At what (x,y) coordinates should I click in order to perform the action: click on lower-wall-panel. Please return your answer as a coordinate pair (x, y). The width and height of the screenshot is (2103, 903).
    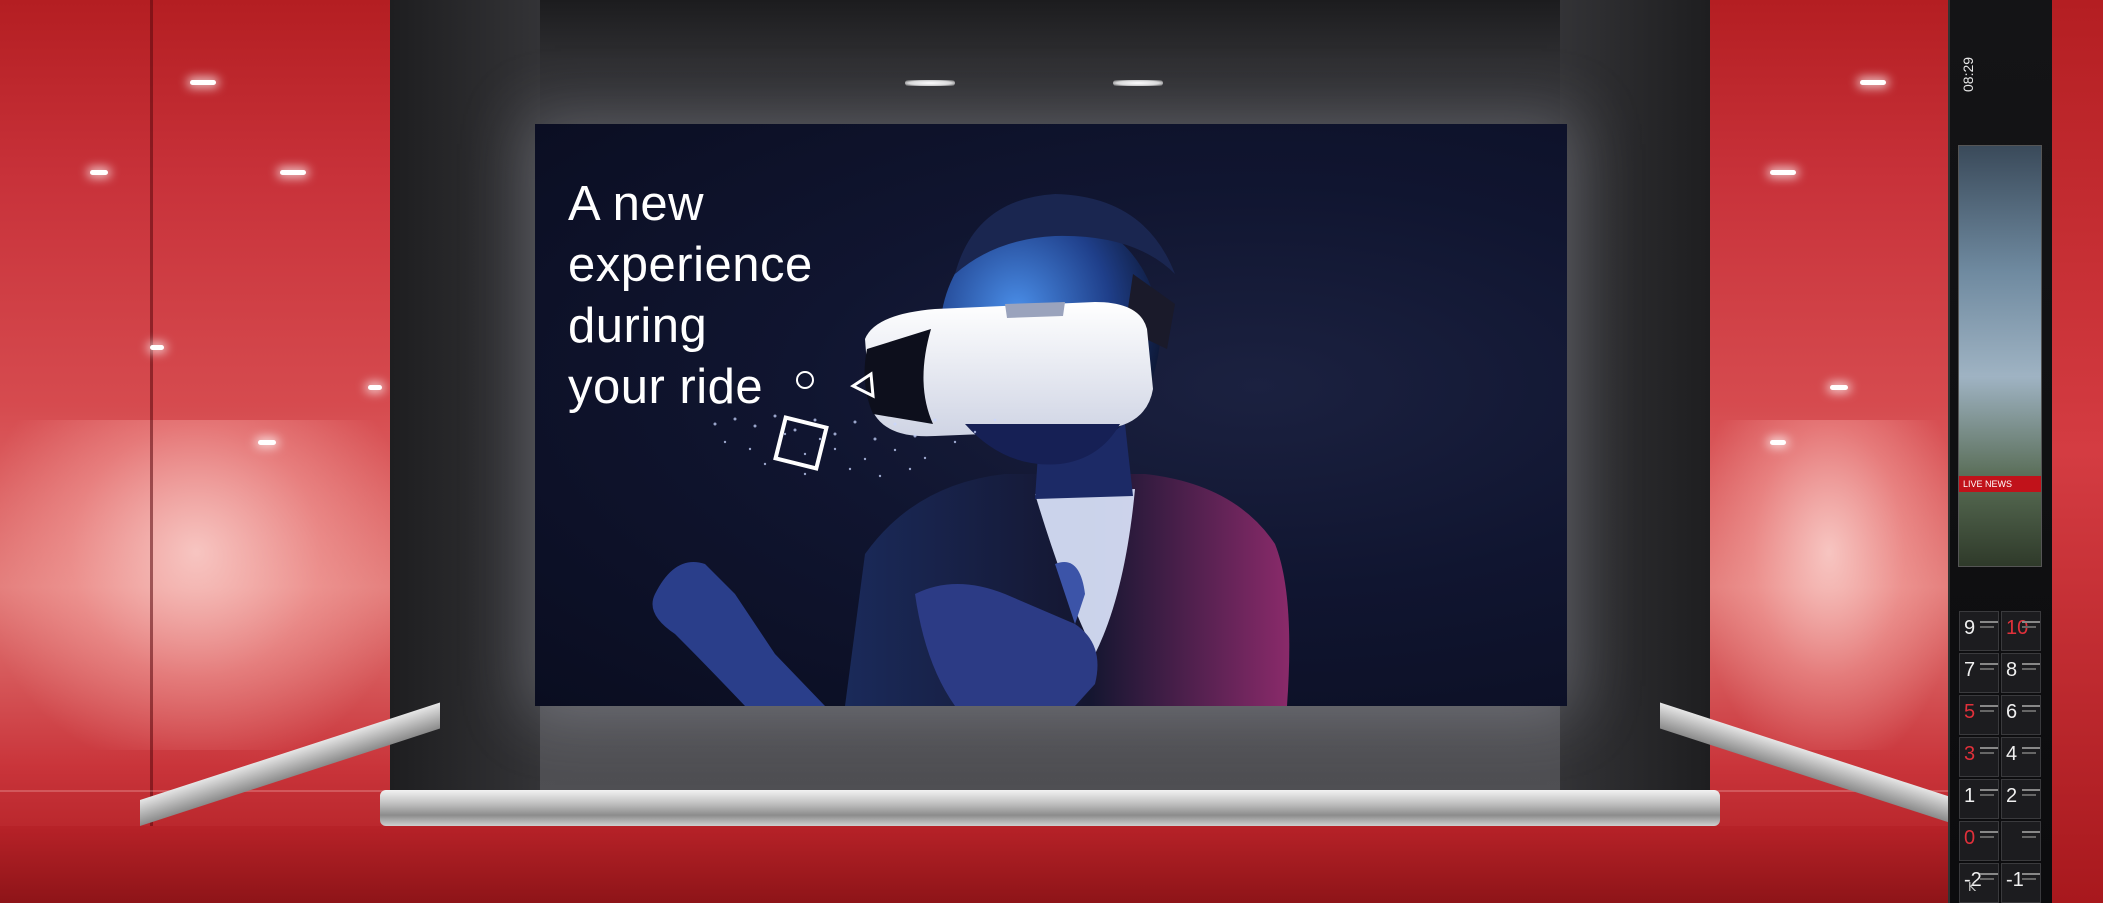
    Looking at the image, I should click on (1051, 864).